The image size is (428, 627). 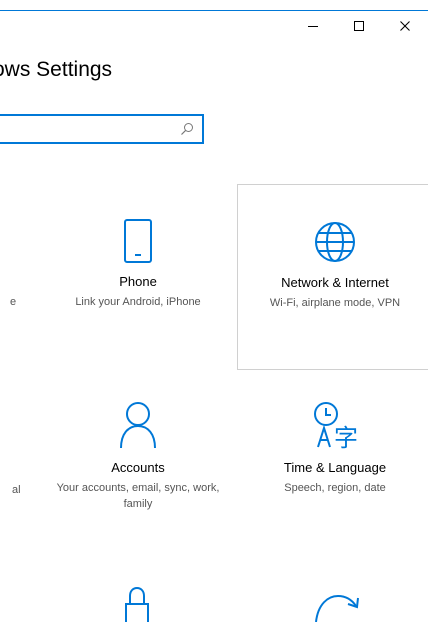 I want to click on person-icon, so click(x=138, y=426).